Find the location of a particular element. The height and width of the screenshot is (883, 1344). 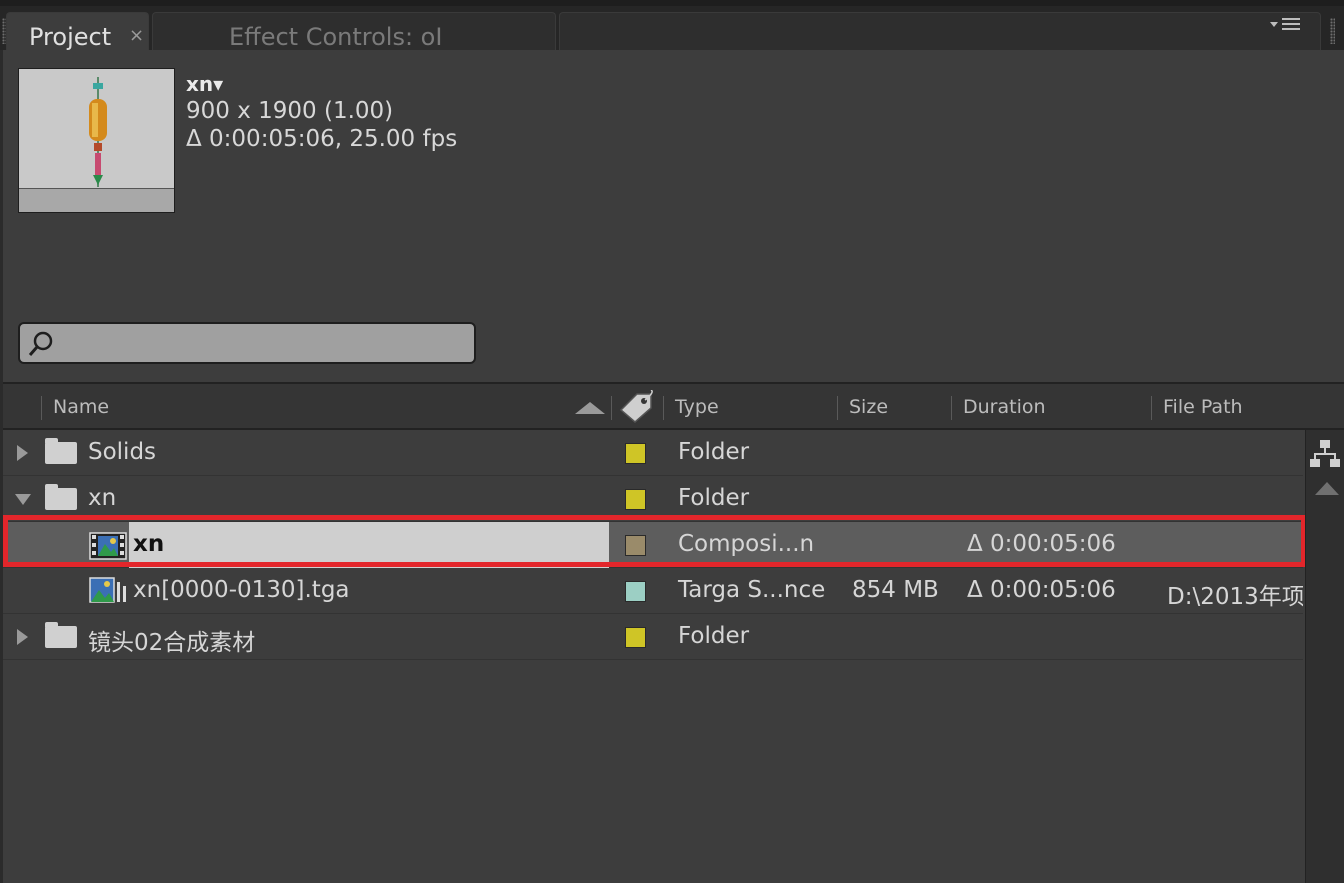

label-tag-icon is located at coordinates (637, 407).